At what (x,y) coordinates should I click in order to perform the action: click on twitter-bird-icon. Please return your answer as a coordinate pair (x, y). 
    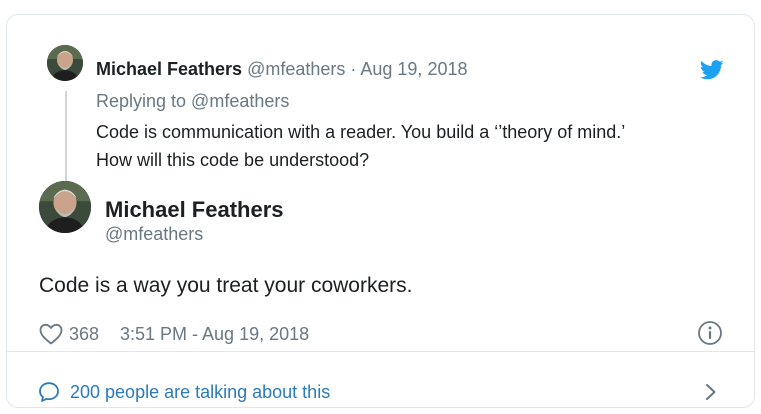
    Looking at the image, I should click on (712, 70).